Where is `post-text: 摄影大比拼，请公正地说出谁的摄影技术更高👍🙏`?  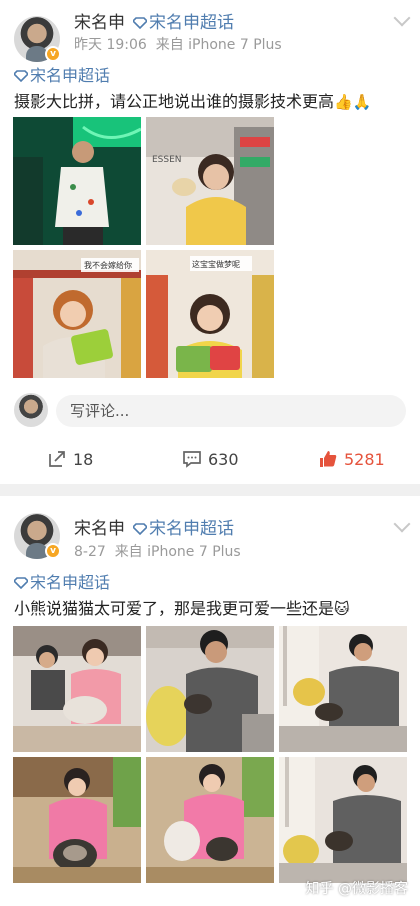 post-text: 摄影大比拼，请公正地说出谁的摄影技术更高👍🙏 is located at coordinates (192, 100).